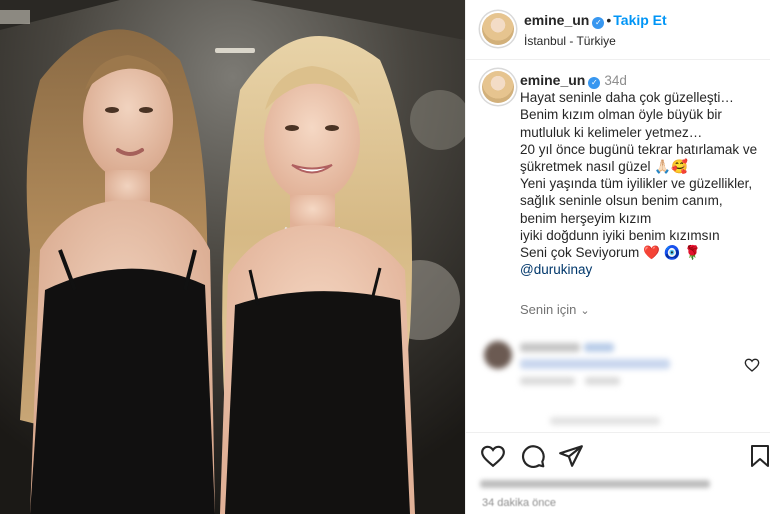 The height and width of the screenshot is (514, 770). Describe the element at coordinates (556, 20) in the screenshot. I see `header-username: emine_un` at that location.